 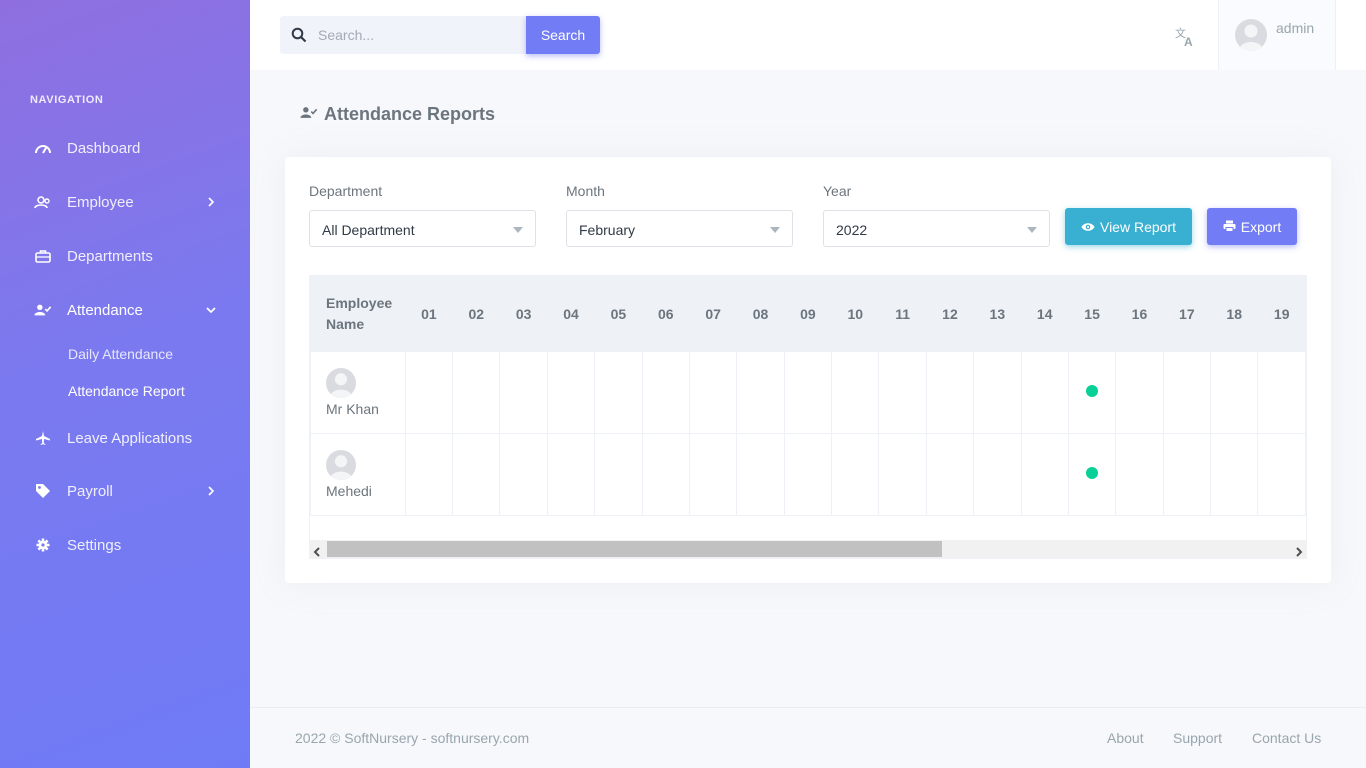 What do you see at coordinates (936, 228) in the screenshot?
I see `year-select: 2022` at bounding box center [936, 228].